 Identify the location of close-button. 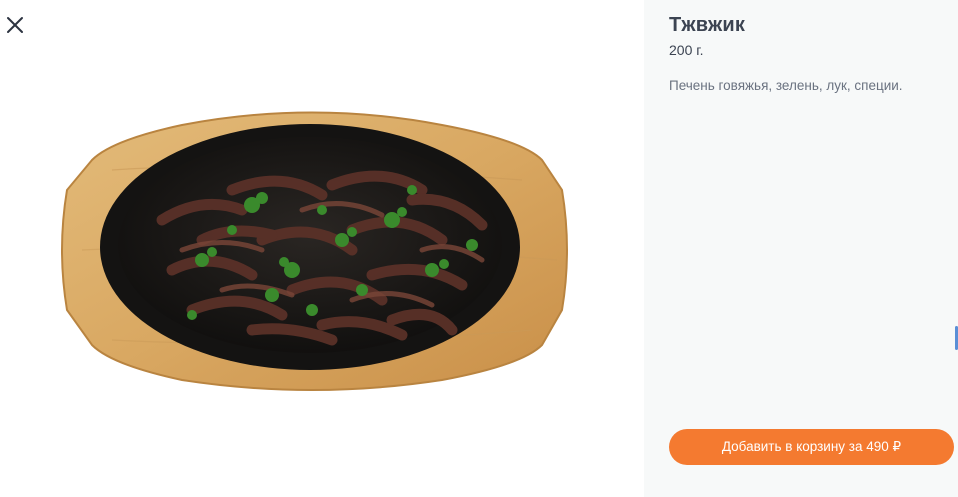
(15, 25).